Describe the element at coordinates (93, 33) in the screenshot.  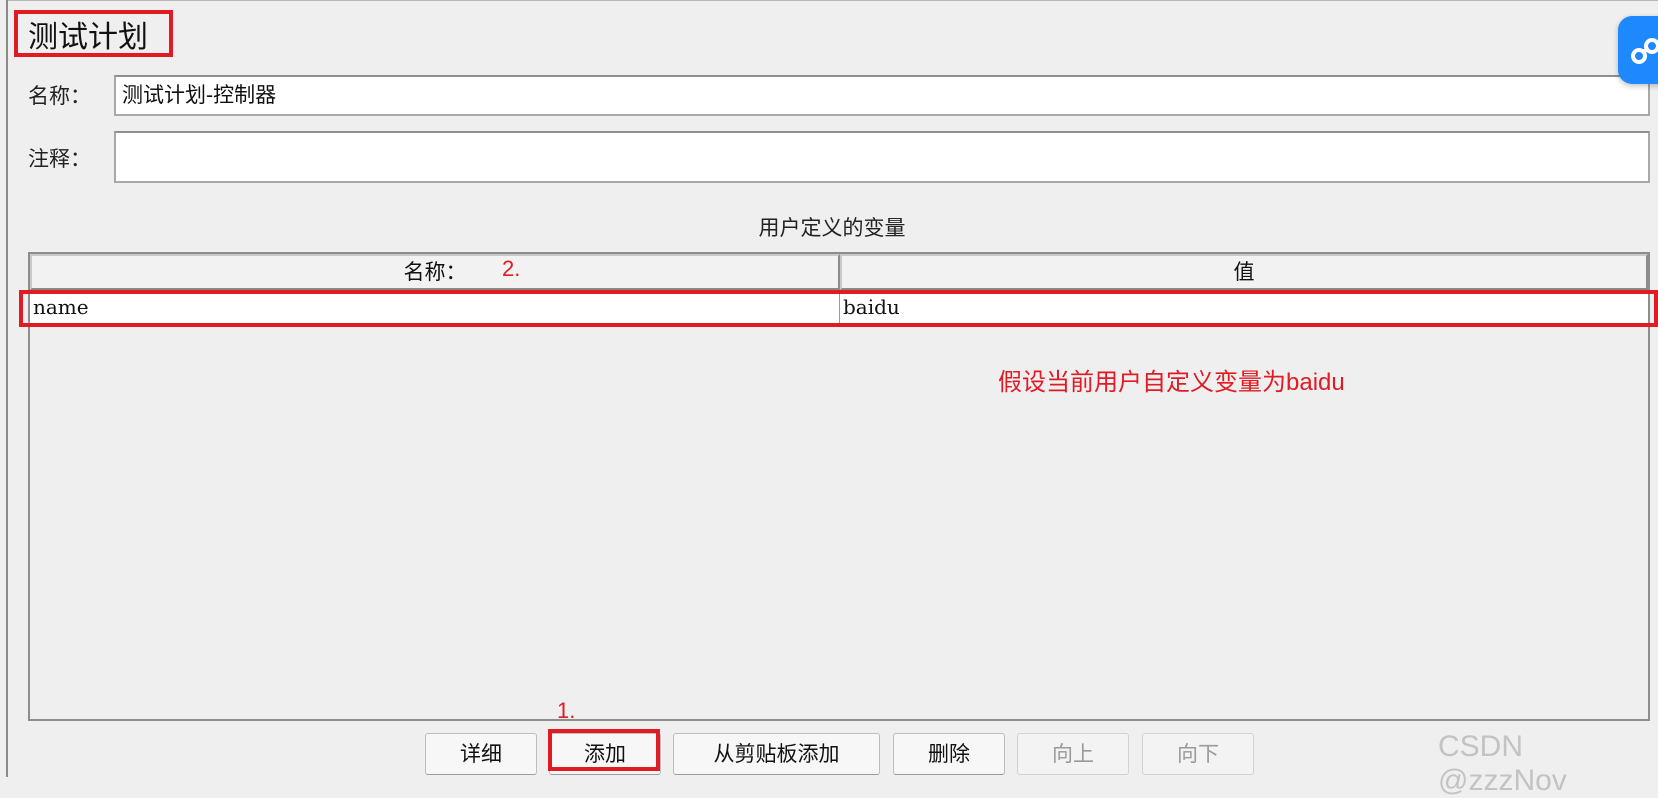
I see `title-highlight-box` at that location.